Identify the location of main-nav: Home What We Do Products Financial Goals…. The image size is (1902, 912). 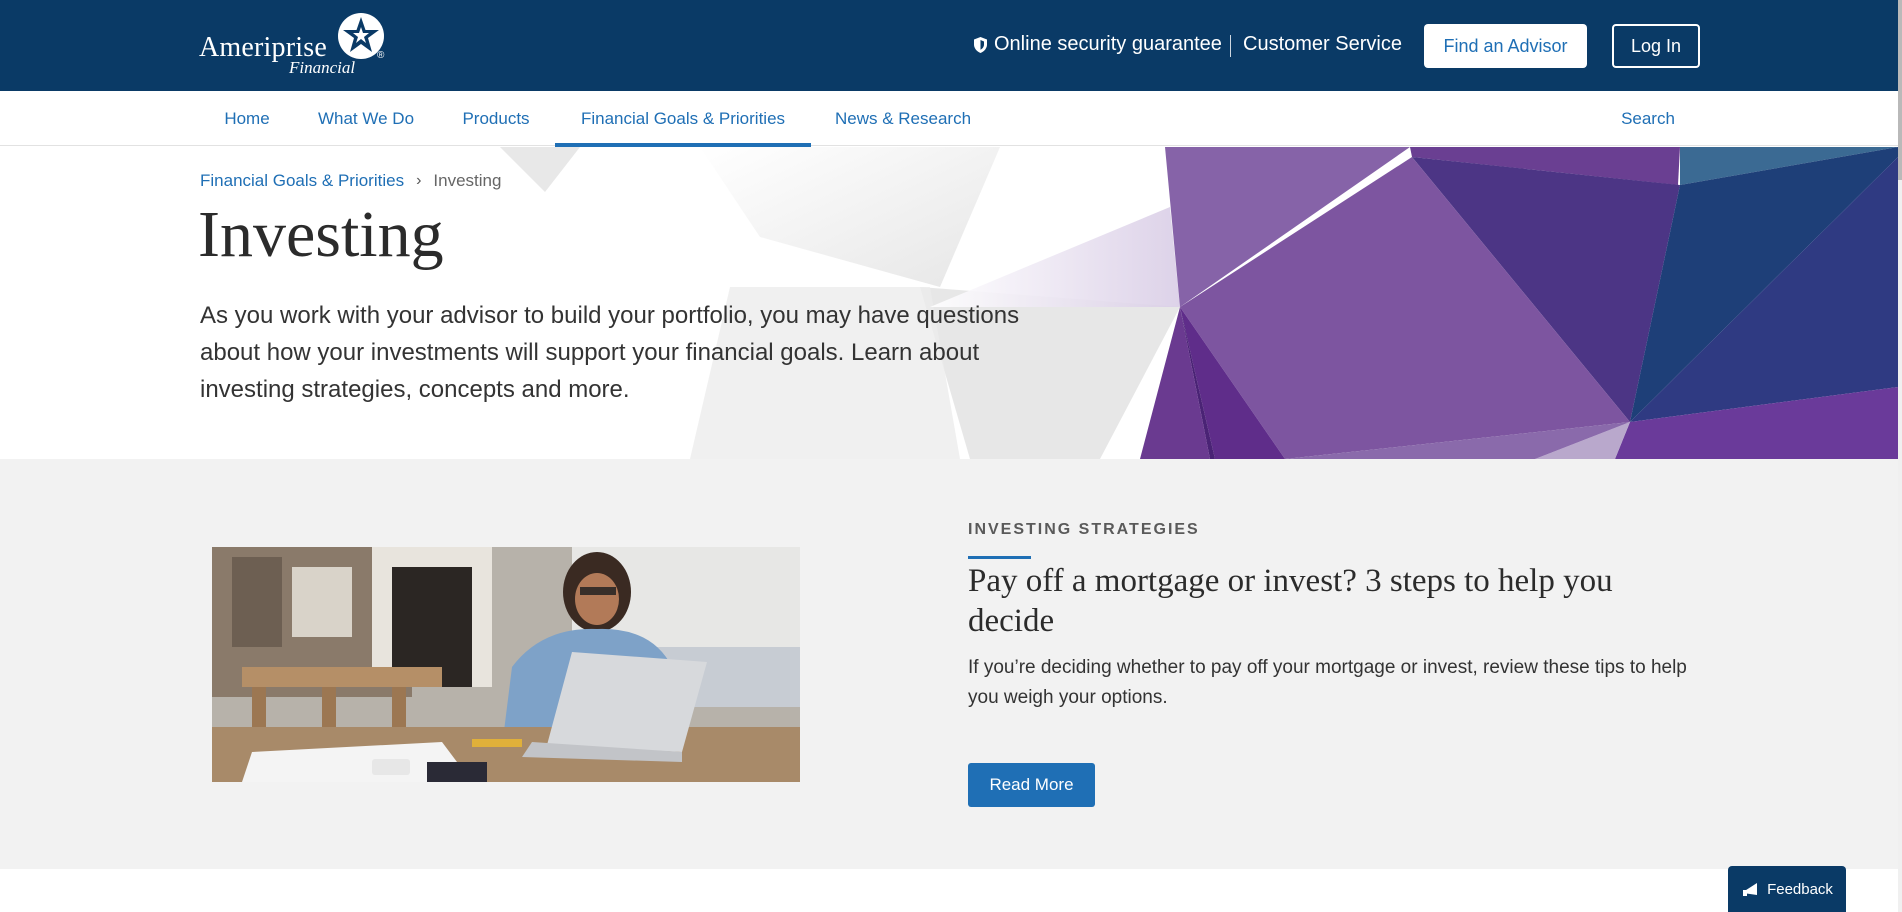
(951, 119).